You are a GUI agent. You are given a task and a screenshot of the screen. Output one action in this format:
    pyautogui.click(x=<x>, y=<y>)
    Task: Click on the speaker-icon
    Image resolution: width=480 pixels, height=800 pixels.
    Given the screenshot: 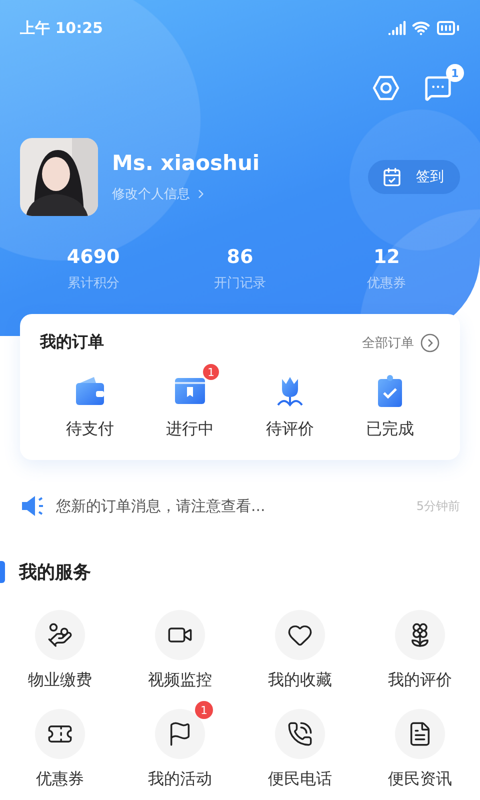 What is the action you would take?
    pyautogui.click(x=33, y=506)
    